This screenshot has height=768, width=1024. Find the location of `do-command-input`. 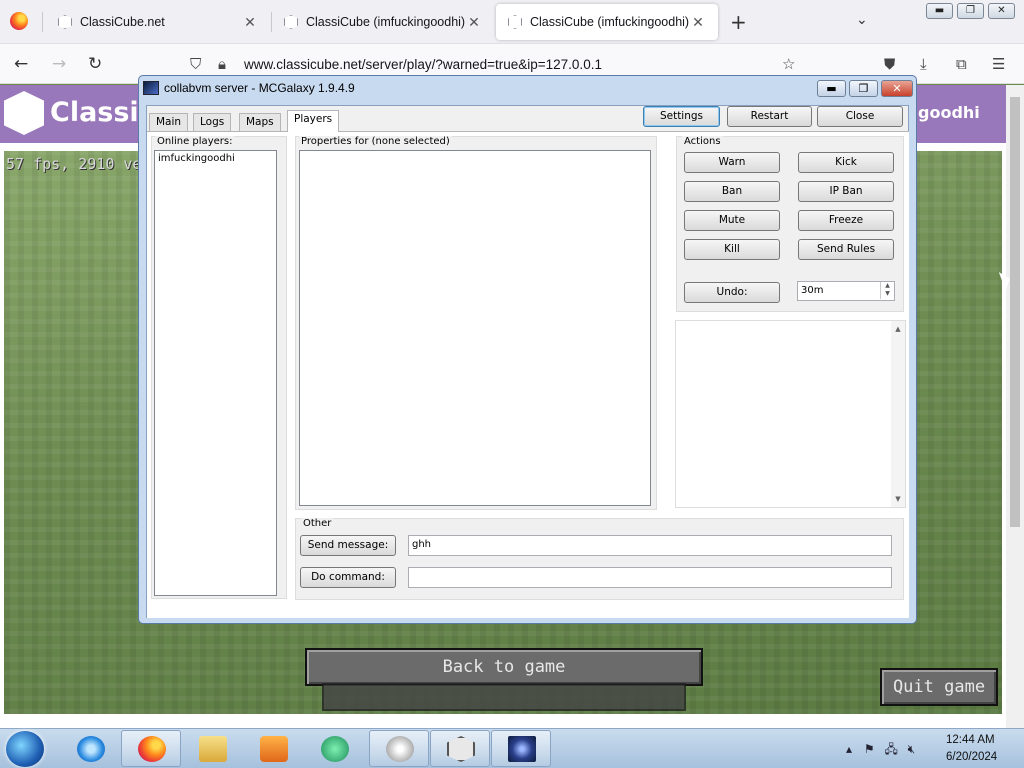

do-command-input is located at coordinates (650, 577).